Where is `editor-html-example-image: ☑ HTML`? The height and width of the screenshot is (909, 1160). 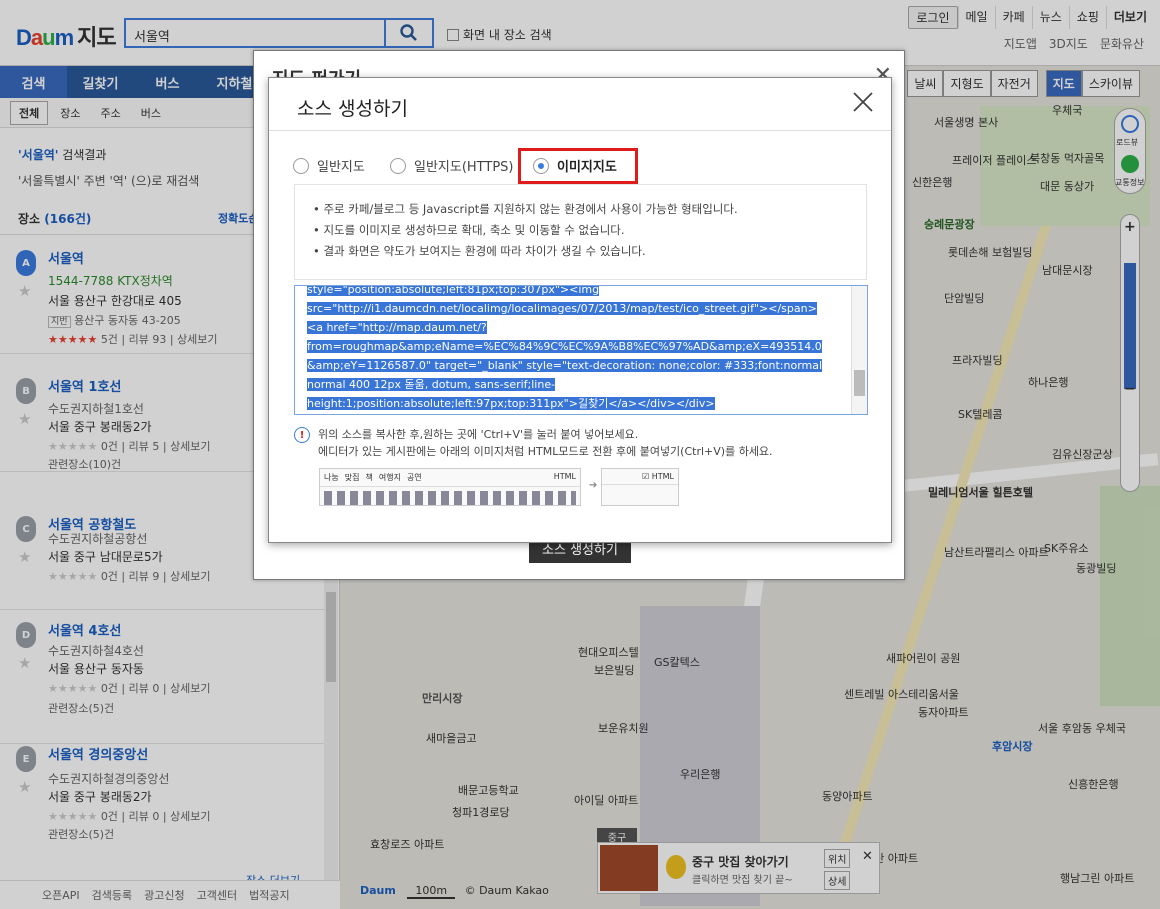 editor-html-example-image: ☑ HTML is located at coordinates (640, 487).